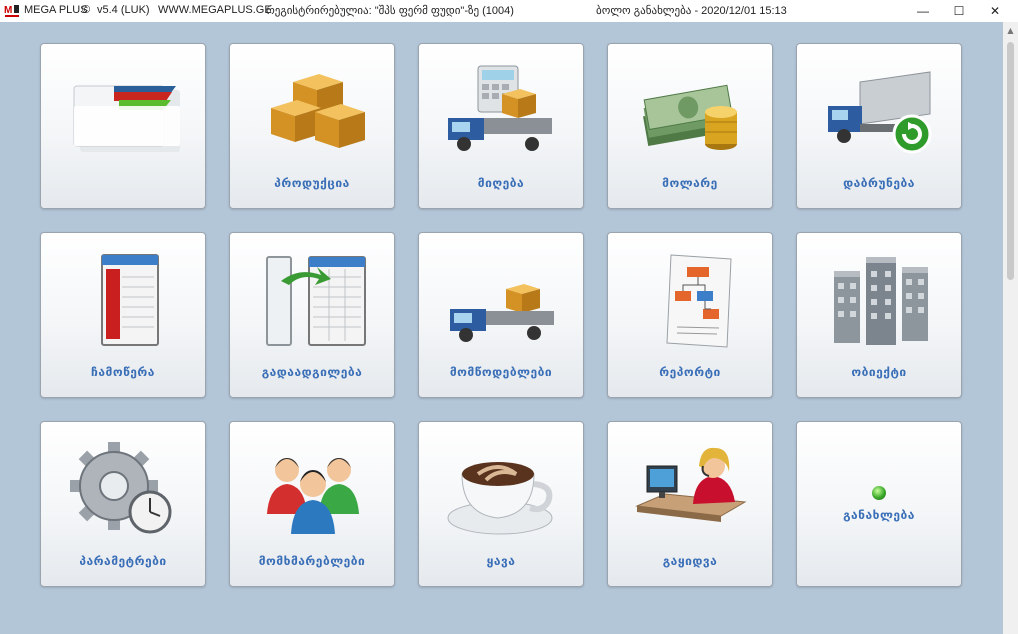 This screenshot has height=634, width=1018. I want to click on scrollbar-thumb, so click(1010, 161).